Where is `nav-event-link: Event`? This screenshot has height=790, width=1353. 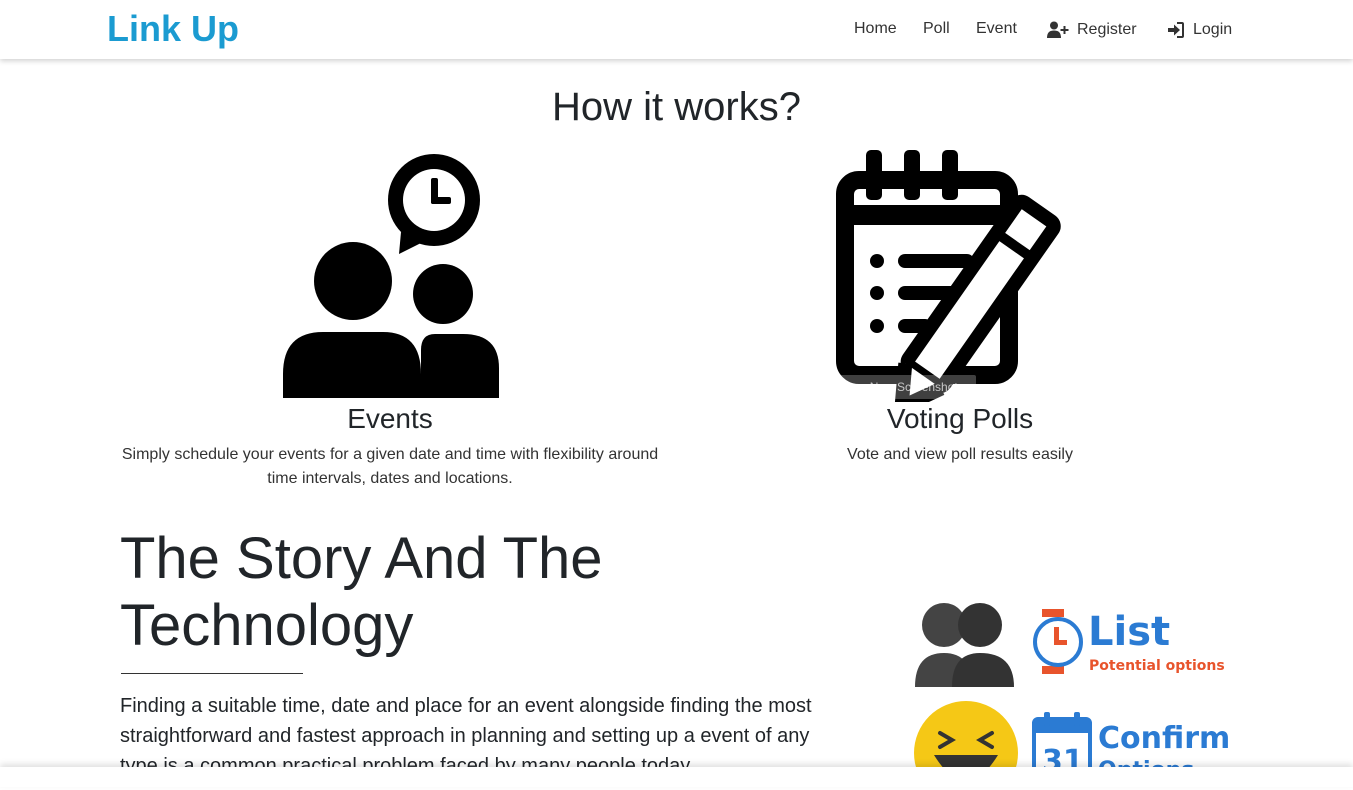
nav-event-link: Event is located at coordinates (996, 29).